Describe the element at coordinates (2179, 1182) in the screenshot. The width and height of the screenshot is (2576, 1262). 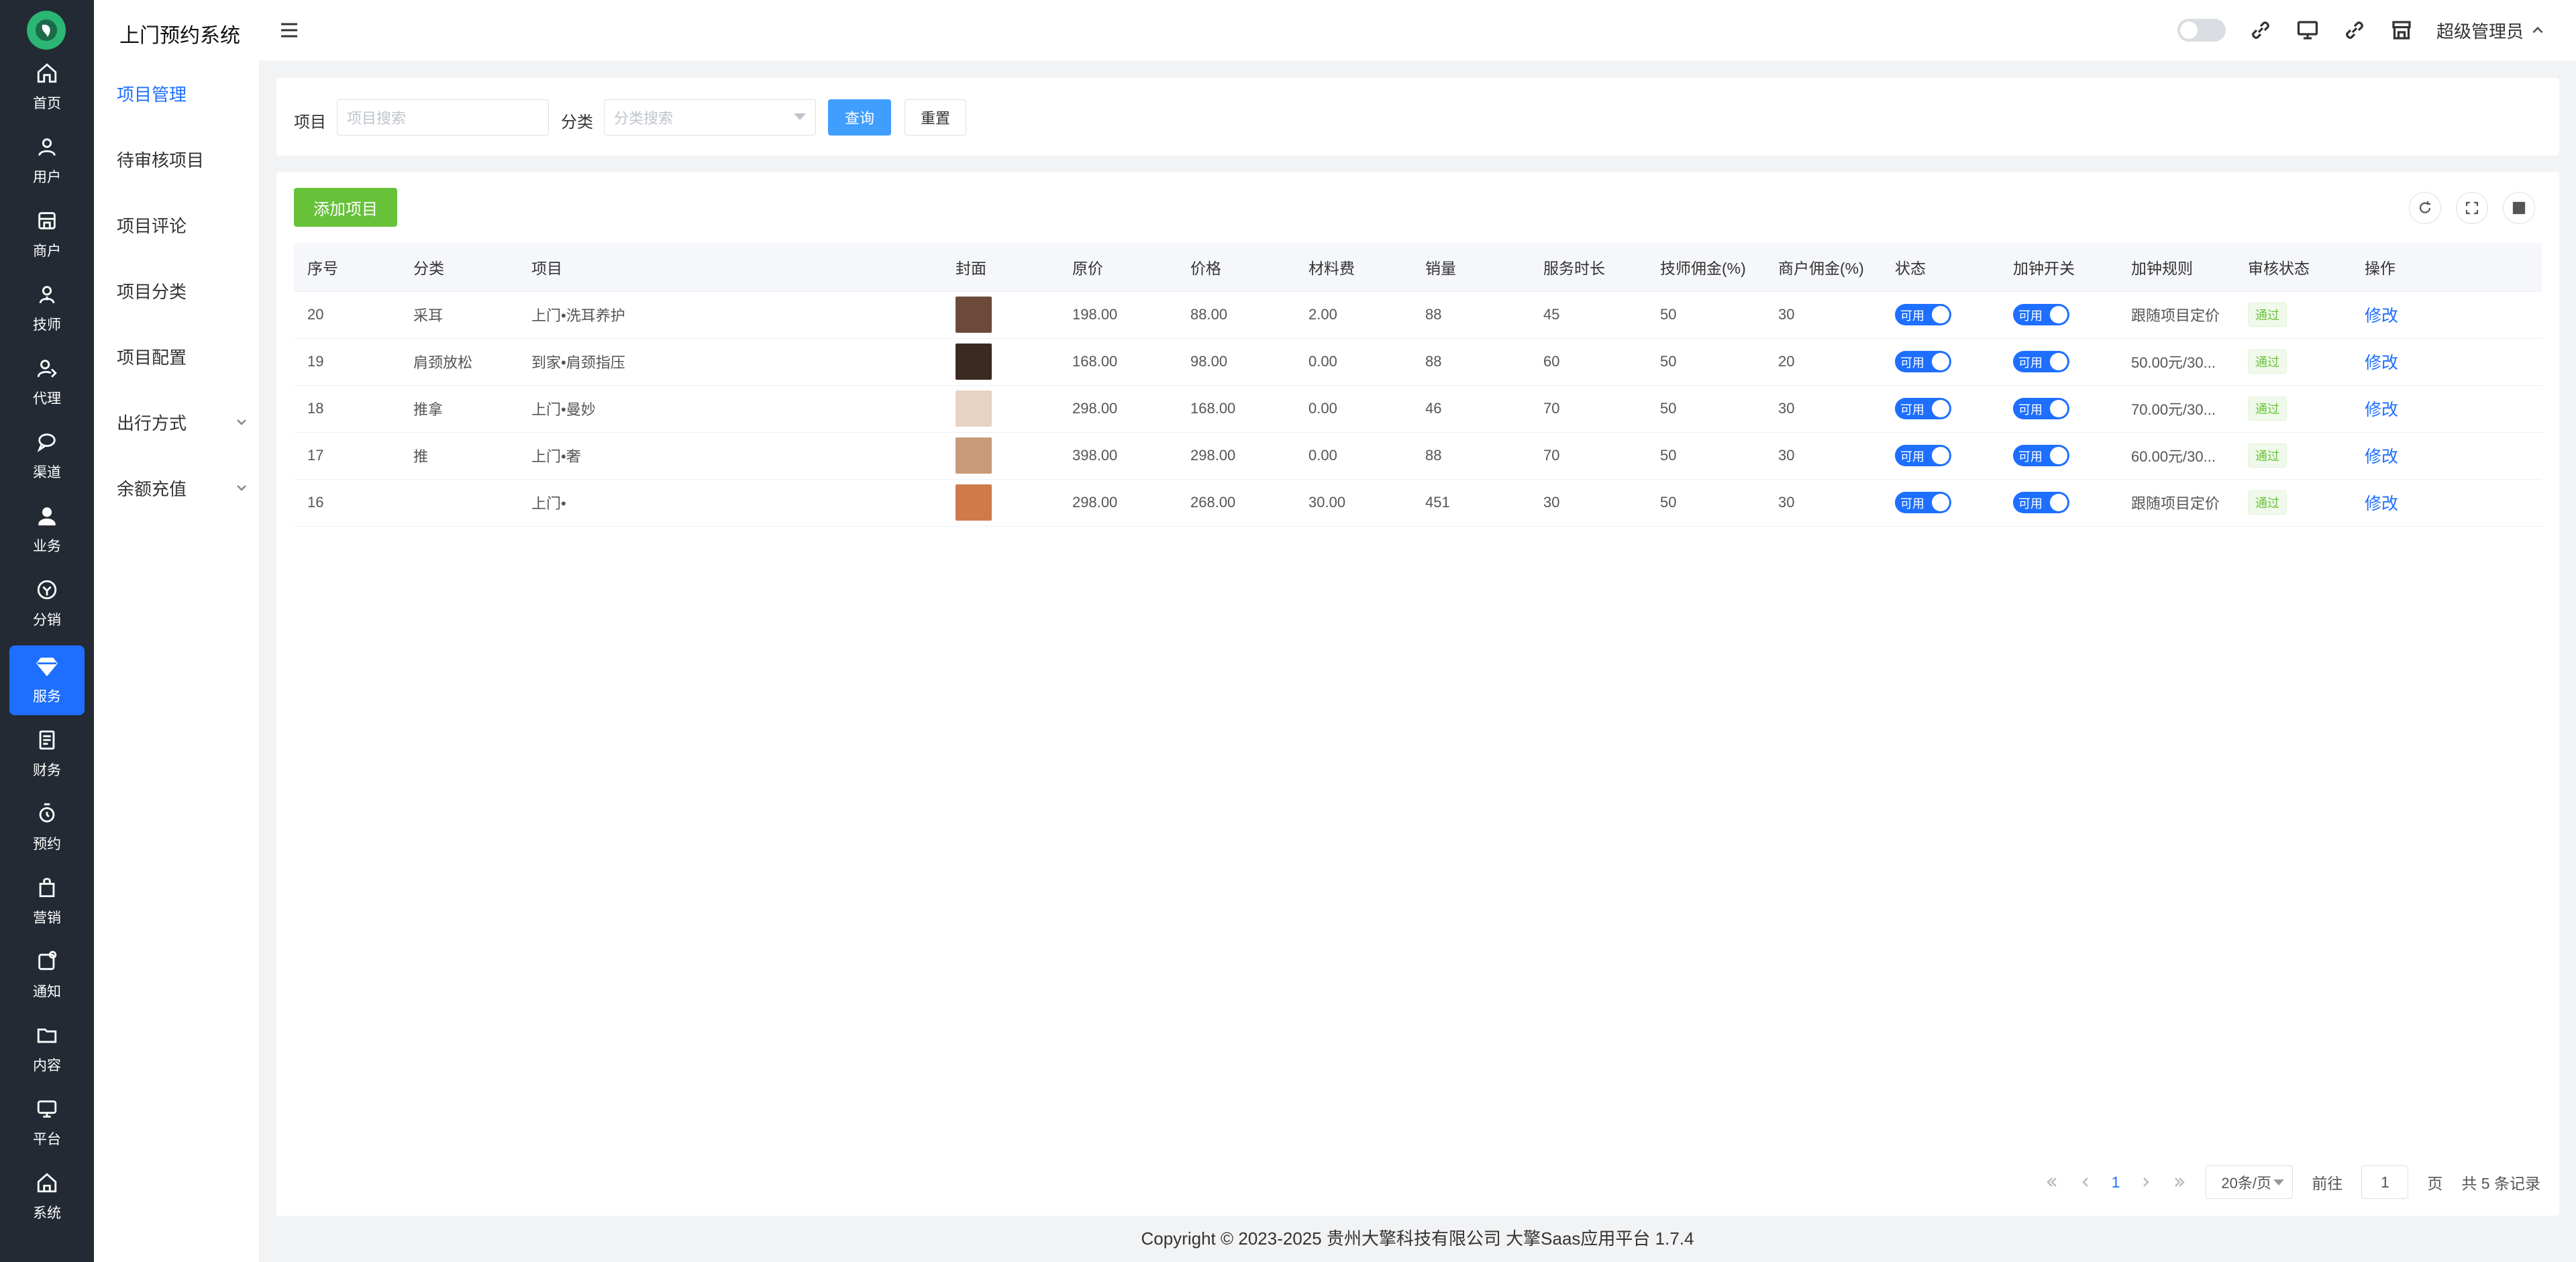
I see `last-page-icon` at that location.